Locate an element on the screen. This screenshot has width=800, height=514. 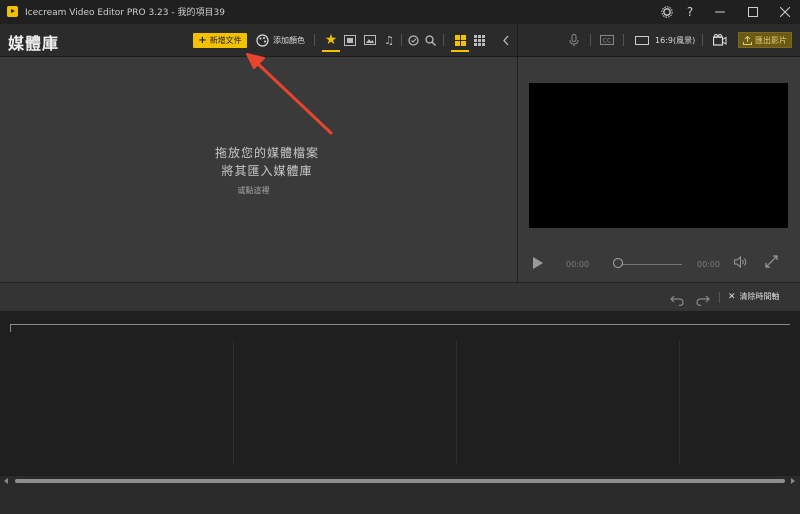
music-filter-button: ♫ is located at coordinates (389, 40).